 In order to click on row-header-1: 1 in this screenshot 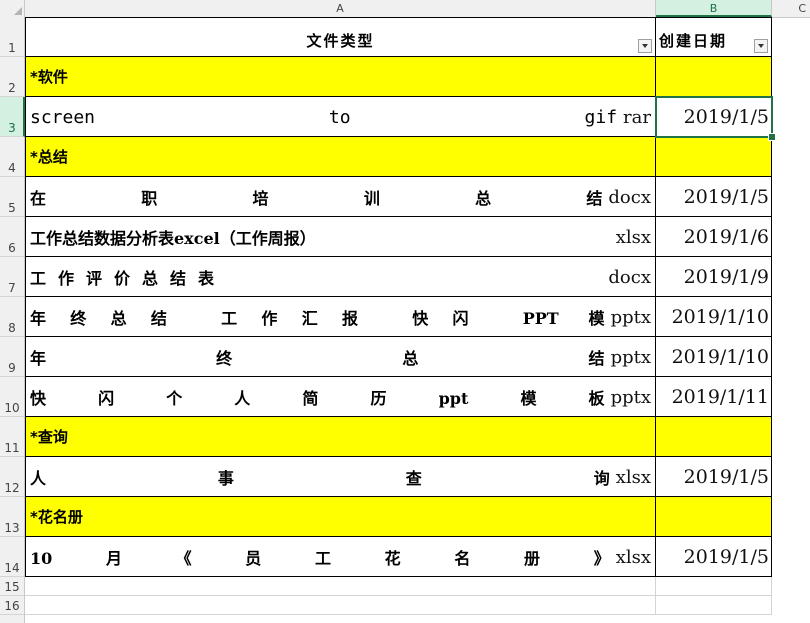, I will do `click(12, 37)`.